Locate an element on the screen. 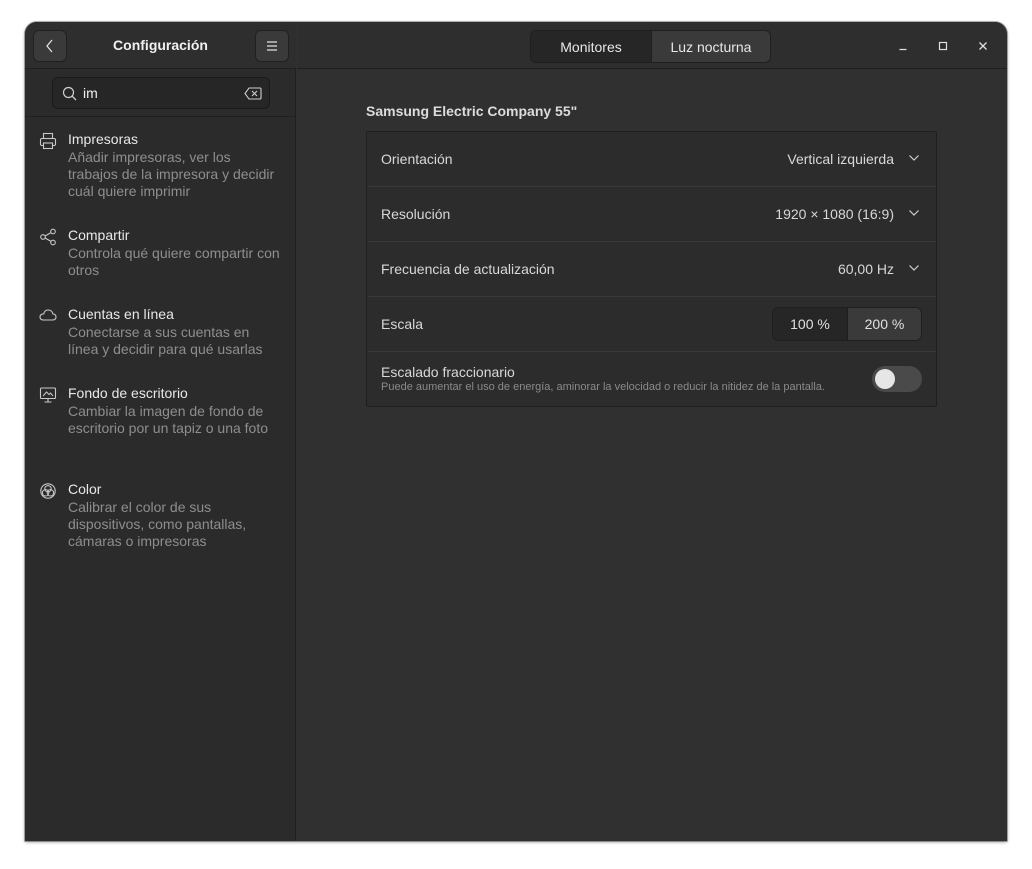 Image resolution: width=1032 pixels, height=869 pixels. resolution-row: Resolución 1920 × 1080 (16:9) is located at coordinates (651, 214).